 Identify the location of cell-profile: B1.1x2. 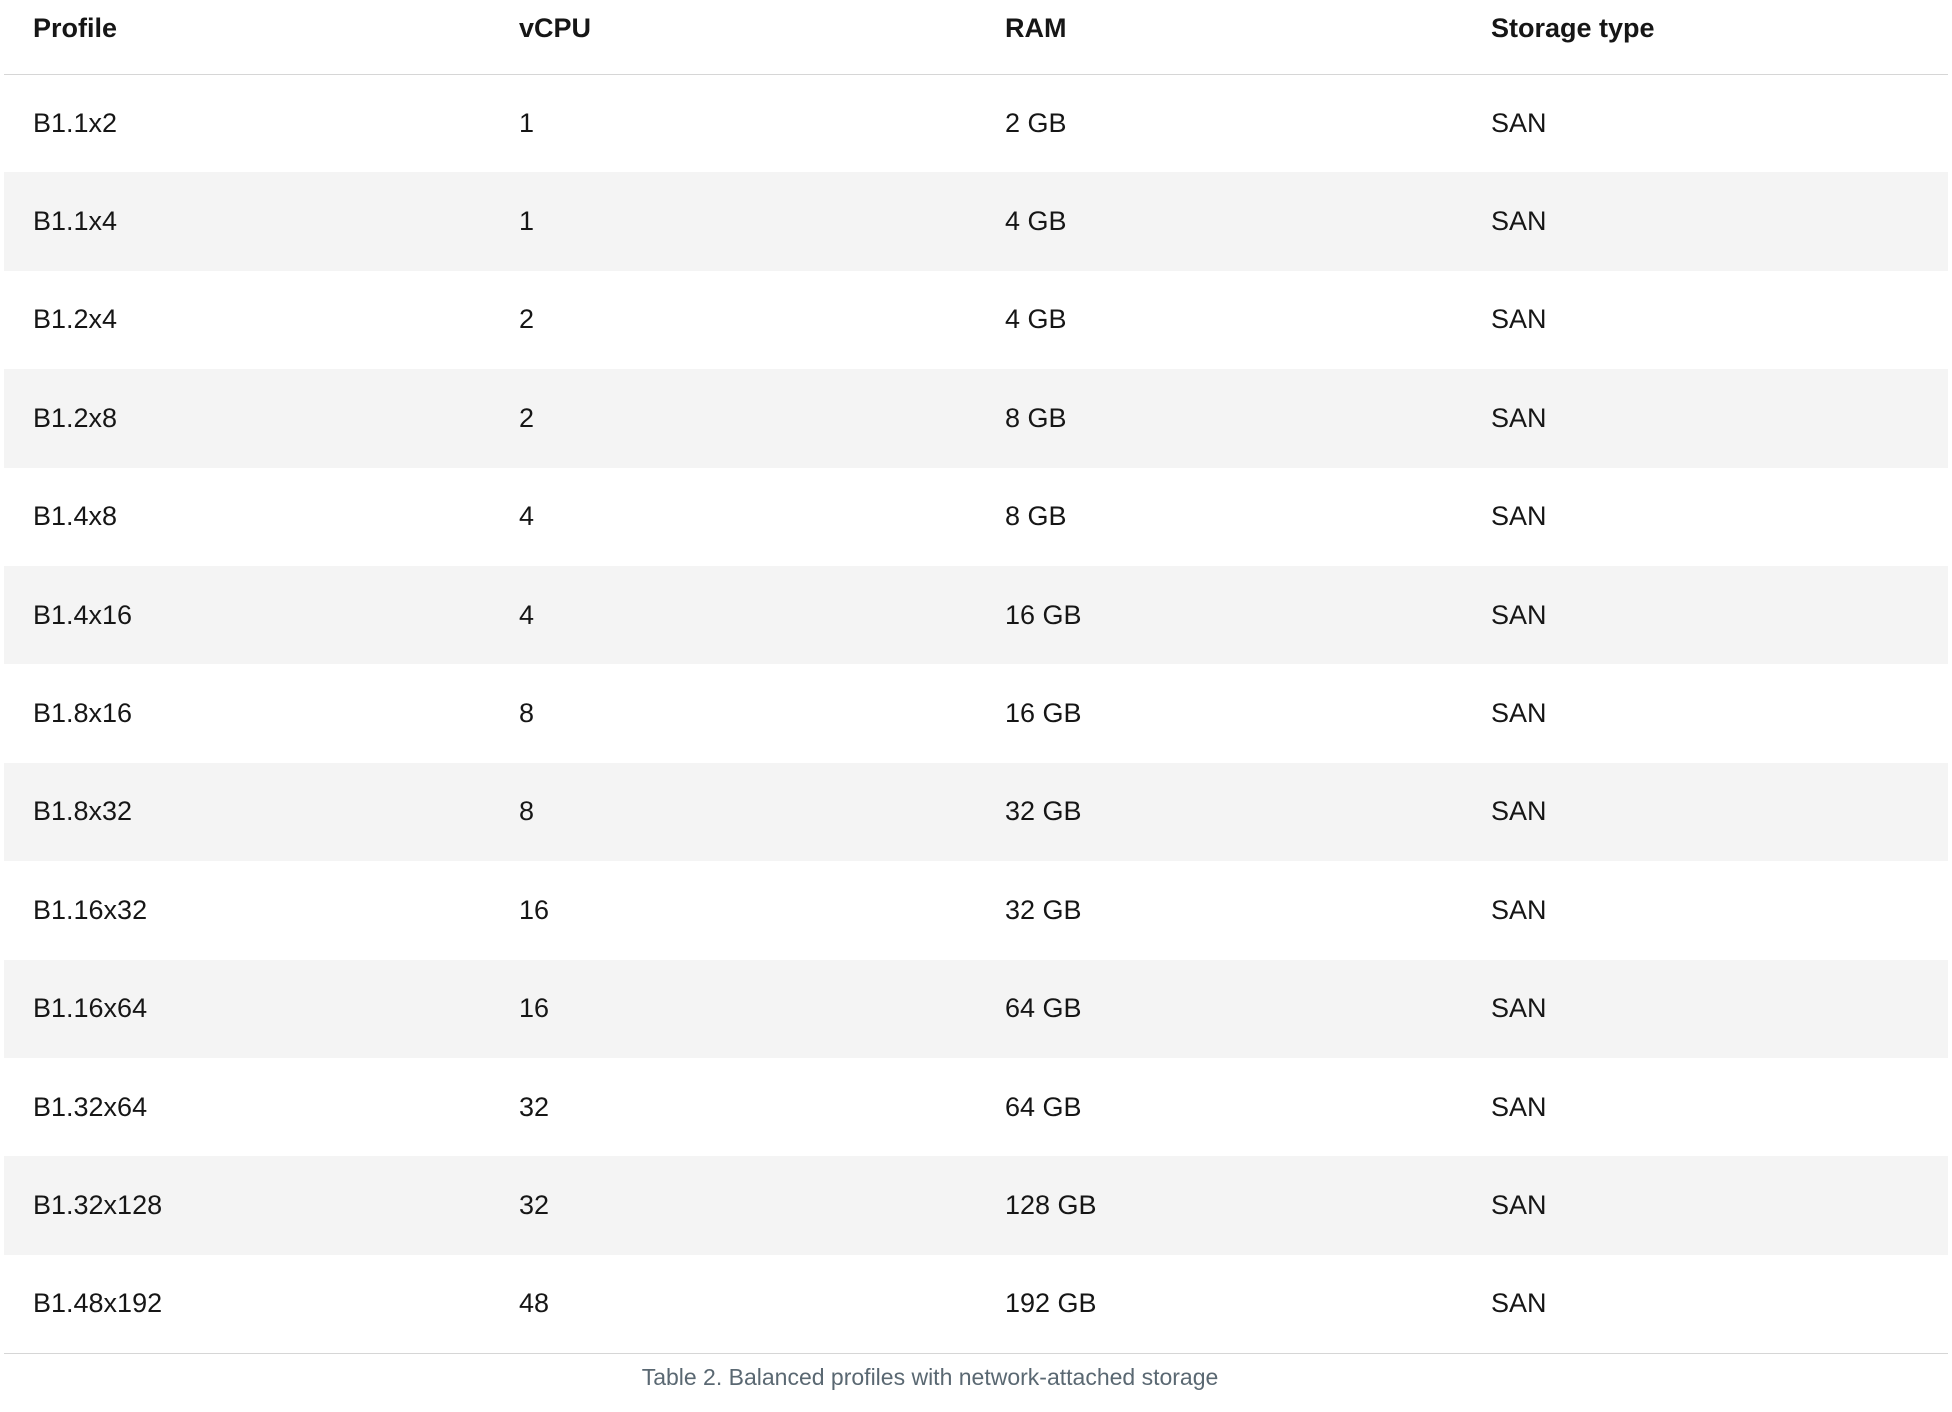
(75, 122).